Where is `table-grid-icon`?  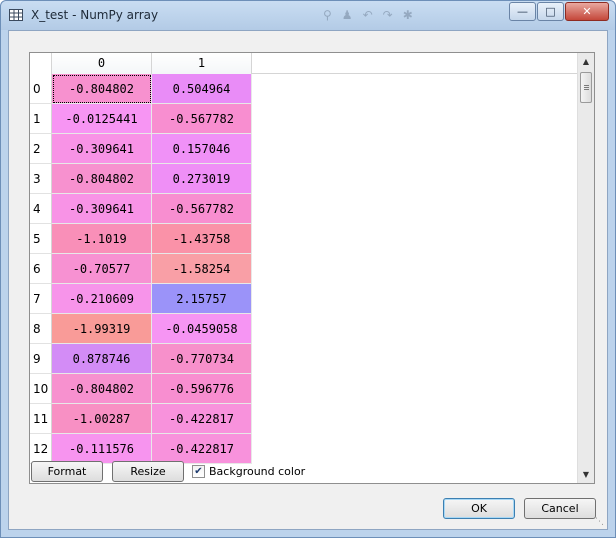 table-grid-icon is located at coordinates (16, 15).